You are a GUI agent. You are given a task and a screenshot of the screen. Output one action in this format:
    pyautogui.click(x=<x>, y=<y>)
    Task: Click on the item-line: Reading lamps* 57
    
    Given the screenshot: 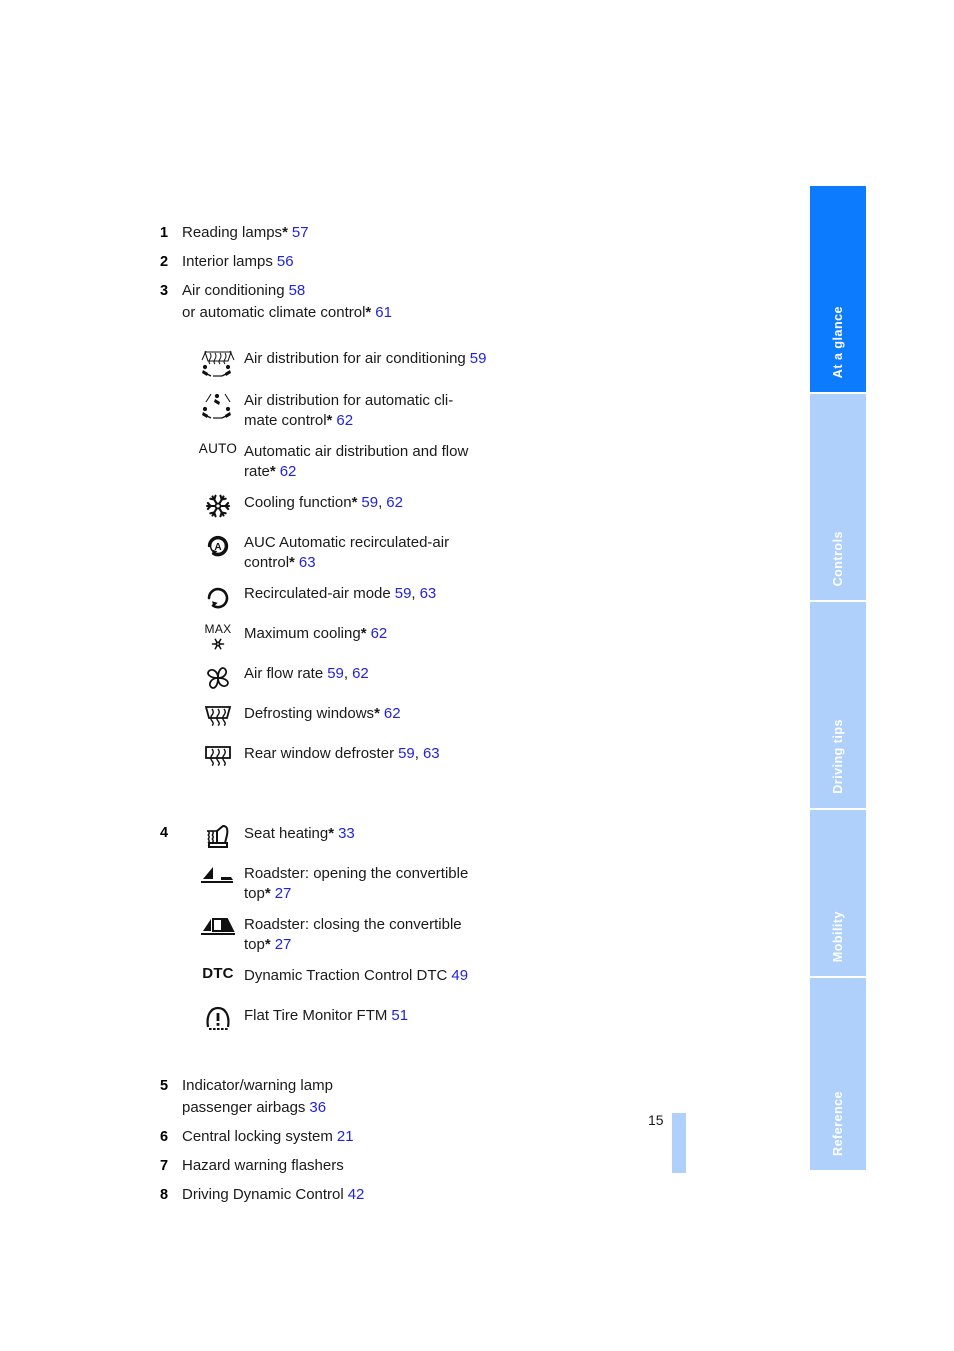 What is the action you would take?
    pyautogui.click(x=245, y=233)
    